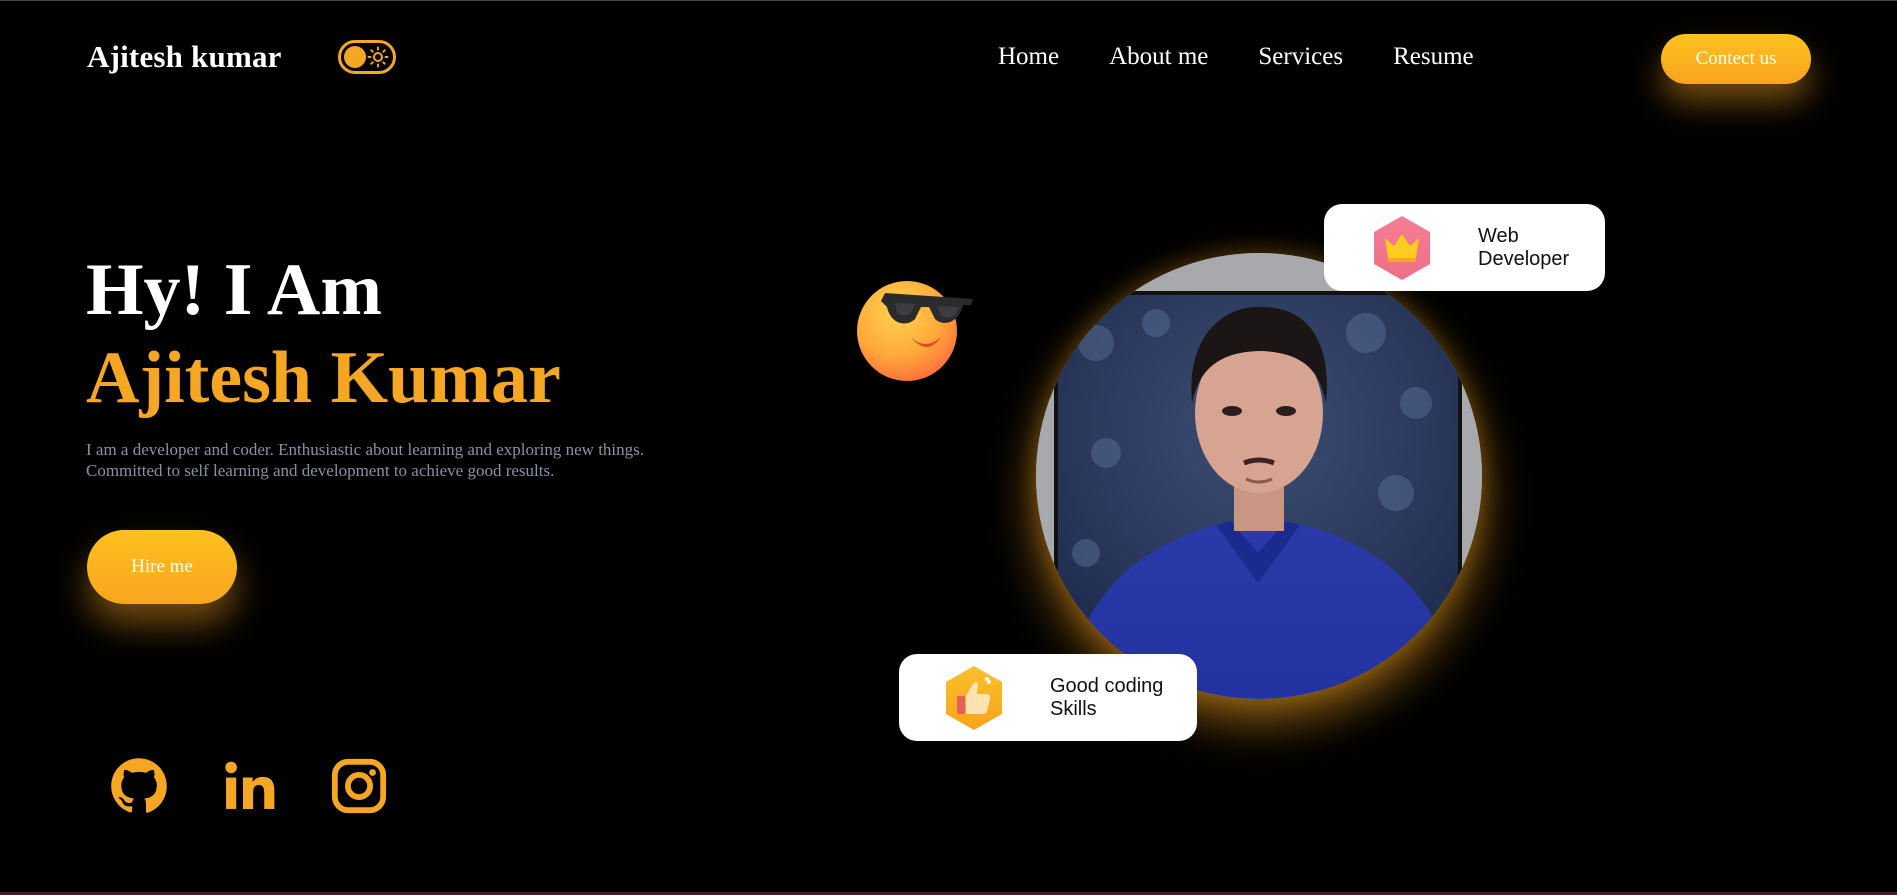 The width and height of the screenshot is (1897, 895). What do you see at coordinates (359, 786) in the screenshot?
I see `instagram-icon` at bounding box center [359, 786].